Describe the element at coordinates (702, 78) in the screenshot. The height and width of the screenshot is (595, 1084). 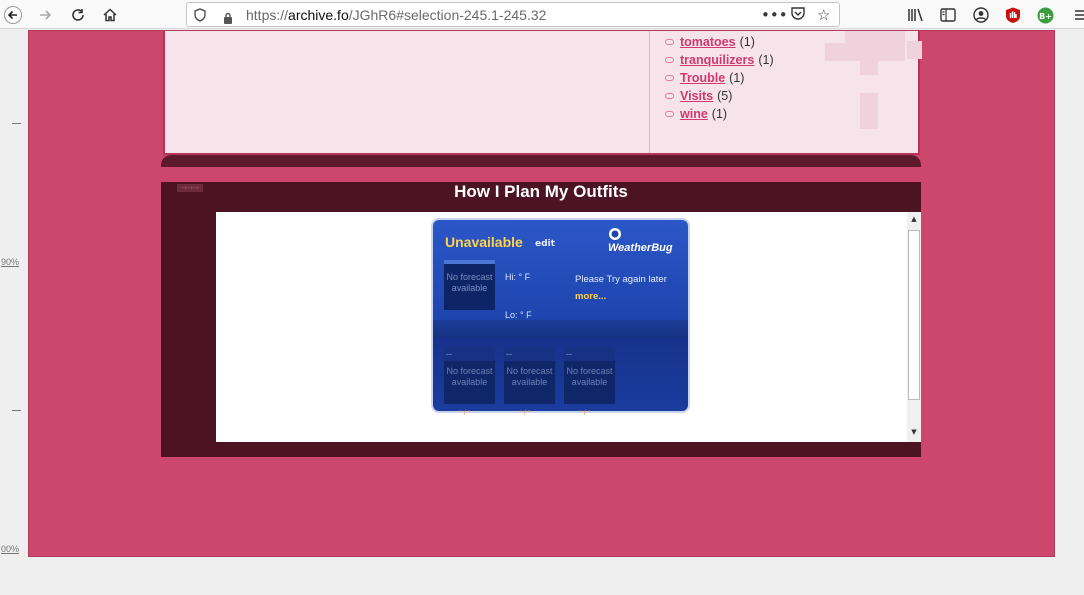
I see `tag-link: Trouble` at that location.